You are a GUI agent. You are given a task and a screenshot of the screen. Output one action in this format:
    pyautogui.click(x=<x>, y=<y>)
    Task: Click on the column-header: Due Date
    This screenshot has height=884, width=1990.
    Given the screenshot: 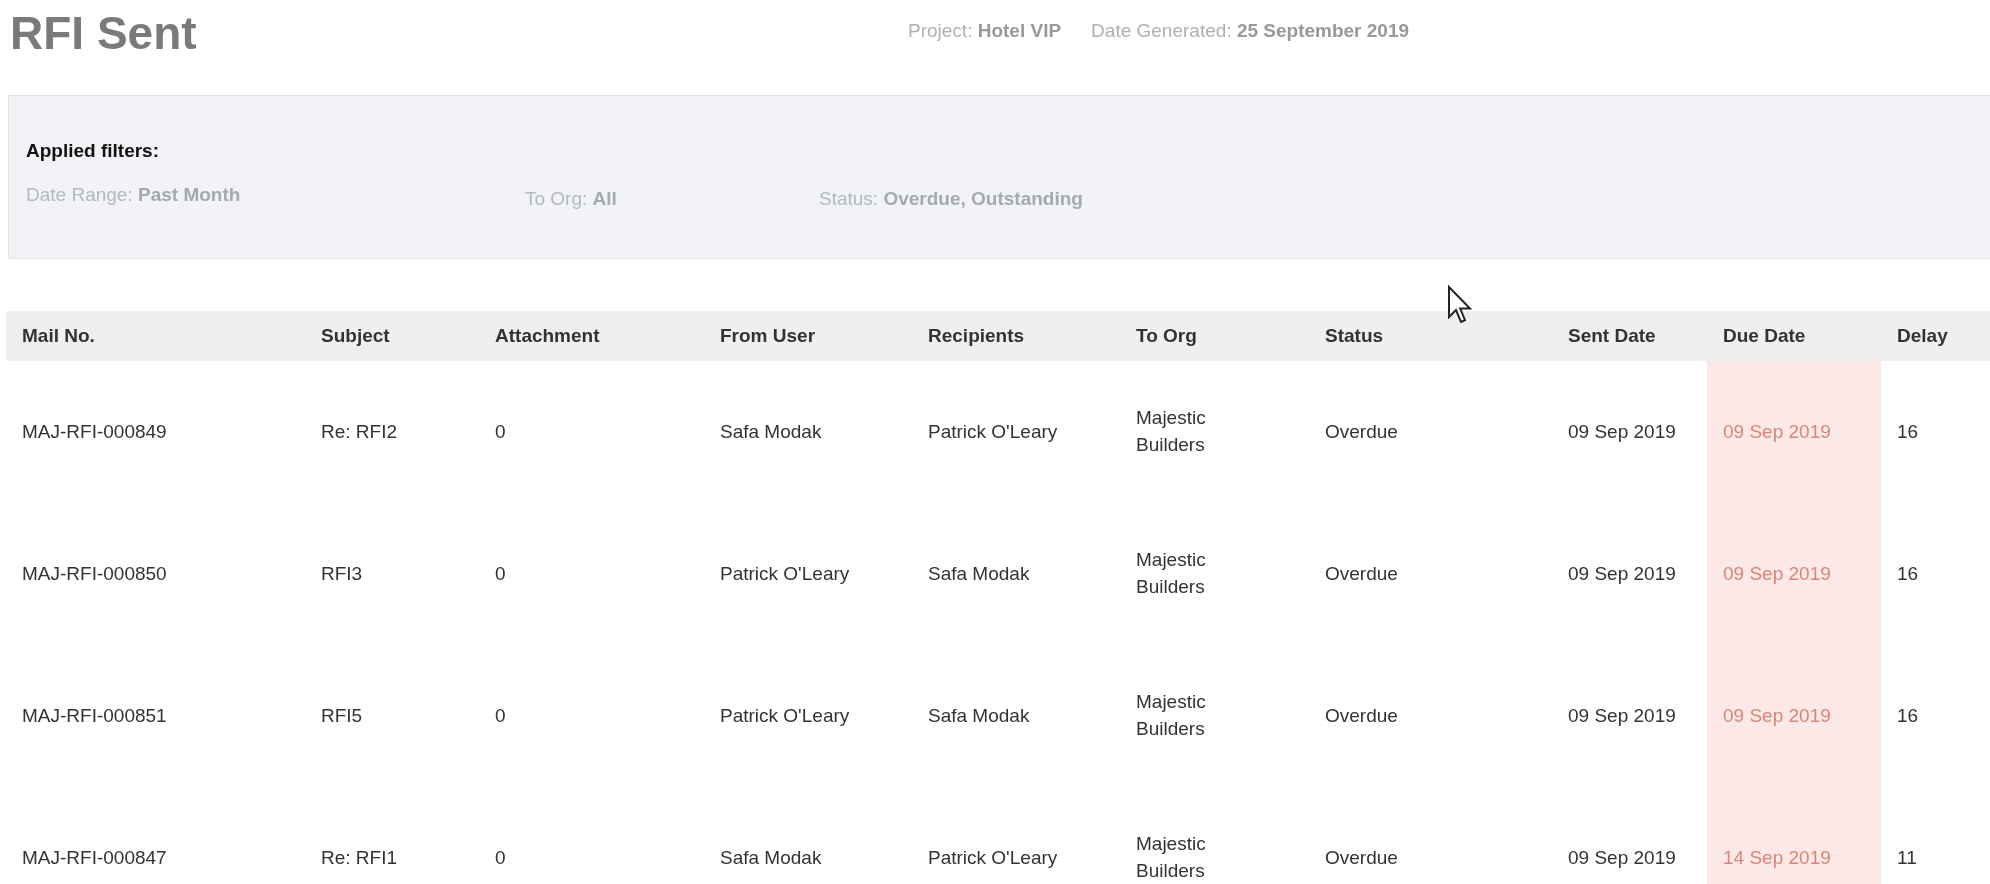 What is the action you would take?
    pyautogui.click(x=1764, y=336)
    